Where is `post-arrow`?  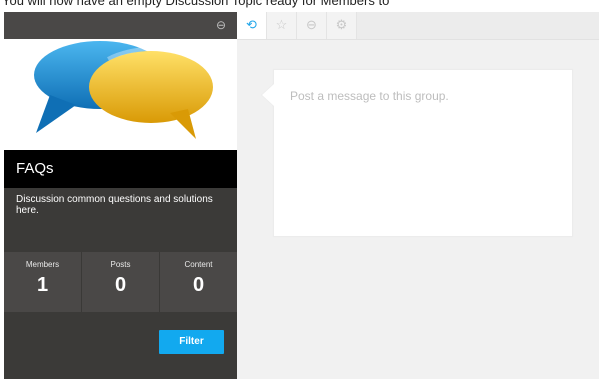
post-arrow is located at coordinates (268, 95).